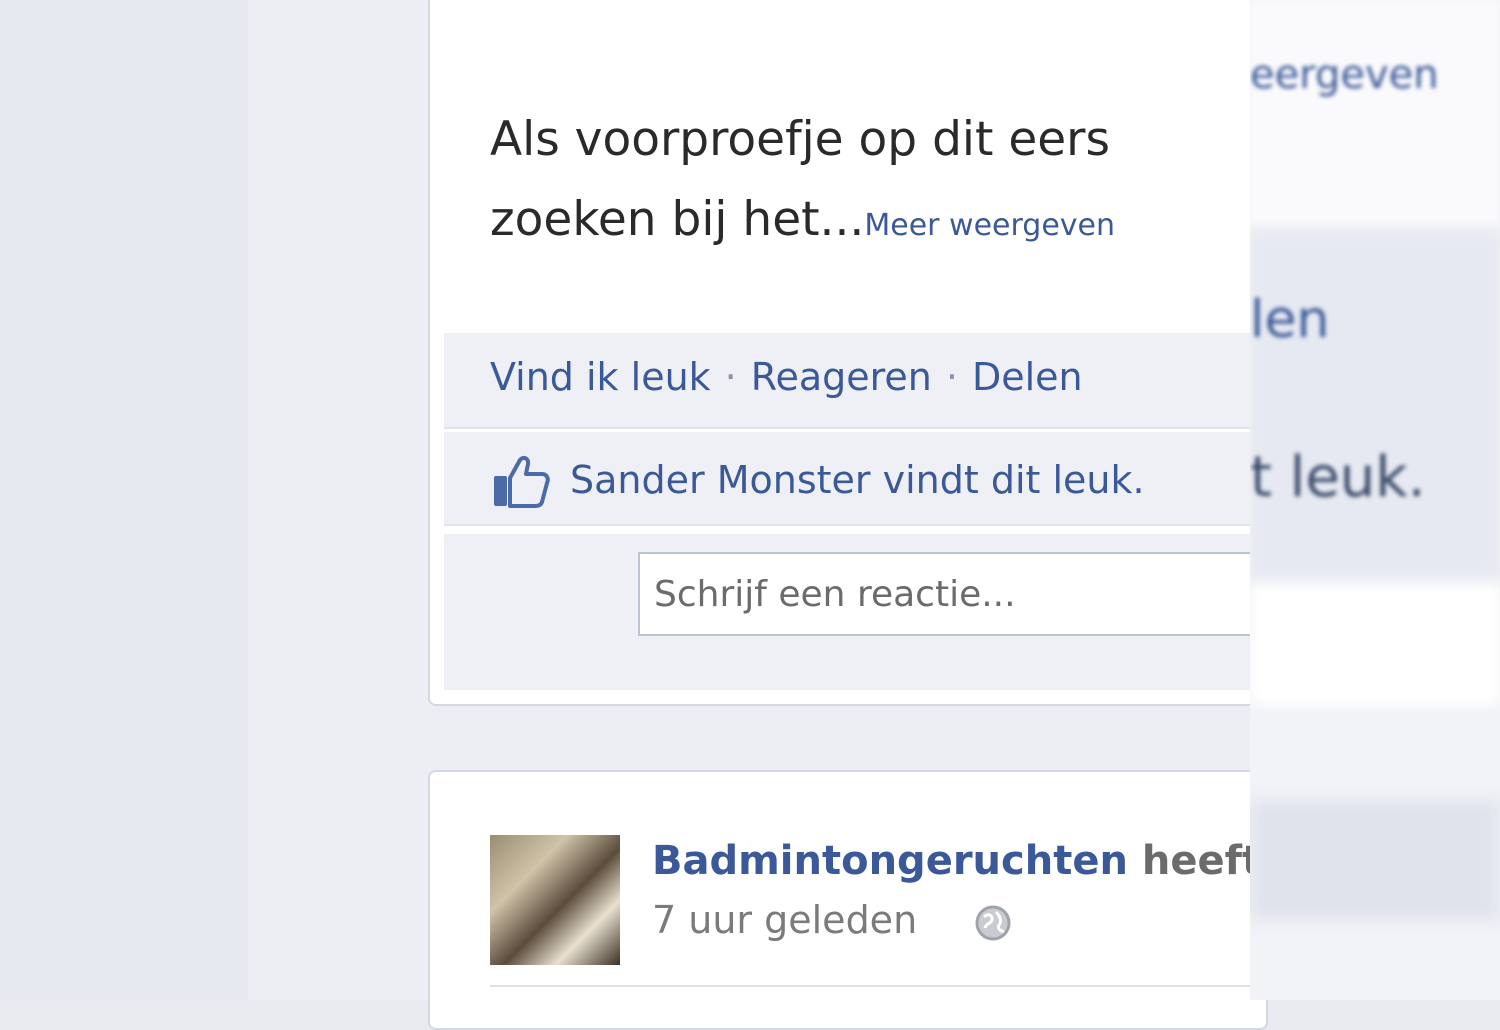  What do you see at coordinates (800, 139) in the screenshot?
I see `post-text-line-1: Als voorproefje op dit eers` at bounding box center [800, 139].